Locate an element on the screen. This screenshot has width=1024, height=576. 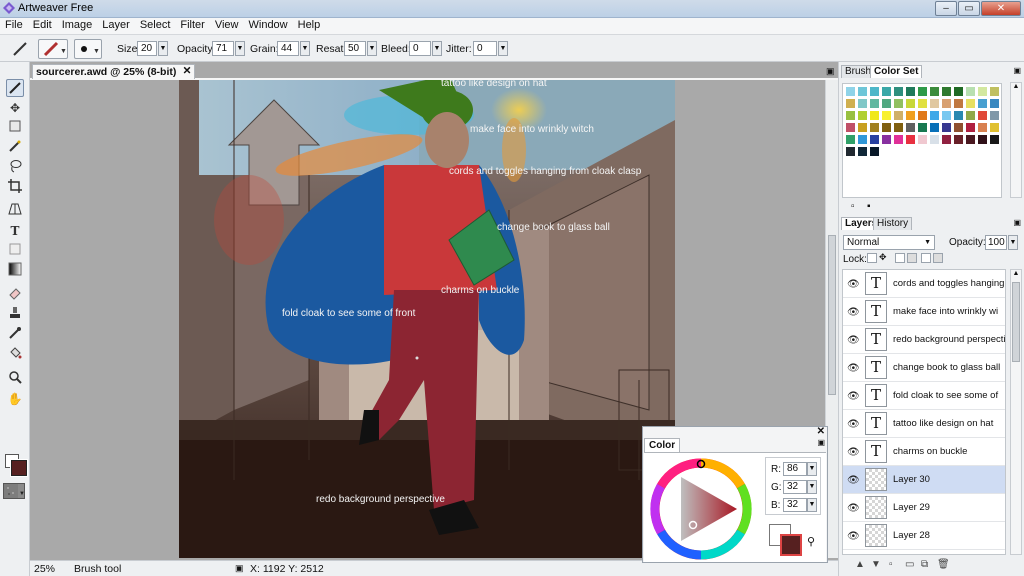
g-dropdown: ▼ is located at coordinates (812, 487).